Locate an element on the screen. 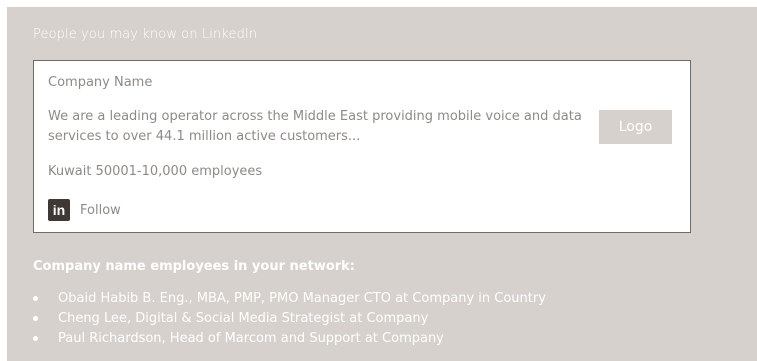  follow-label: Follow is located at coordinates (100, 210).